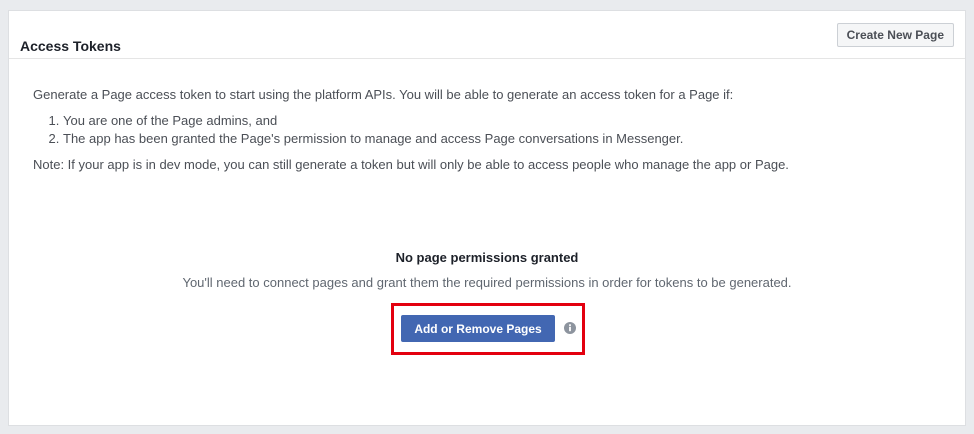  What do you see at coordinates (478, 328) in the screenshot?
I see `add-or-remove-pages-button: Add or Remove Pages` at bounding box center [478, 328].